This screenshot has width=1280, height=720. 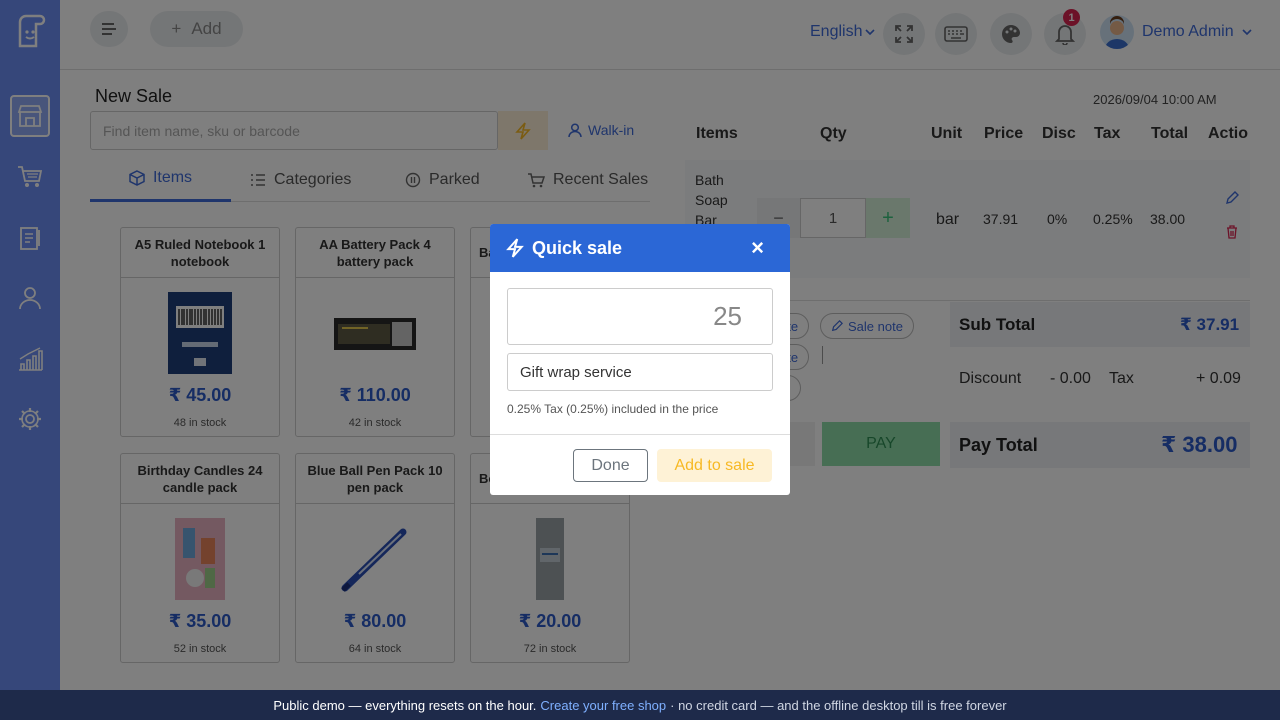 I want to click on modal-header: Quick sale ×, so click(x=640, y=248).